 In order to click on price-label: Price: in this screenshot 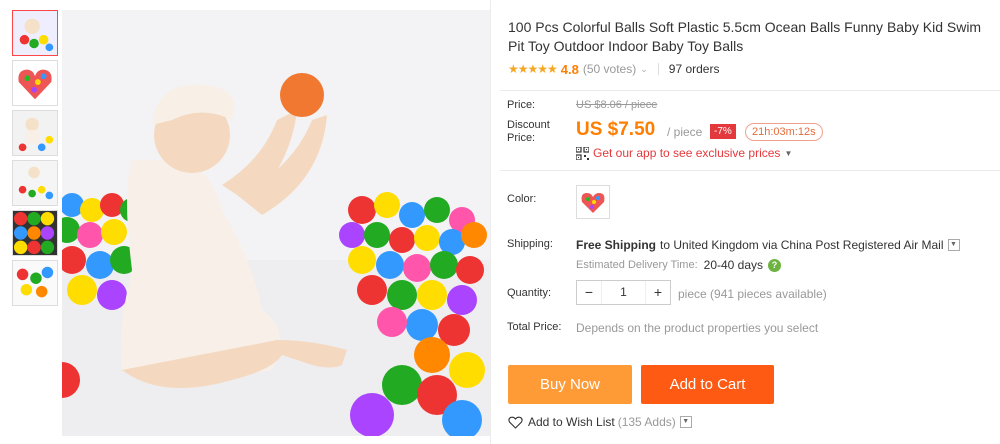, I will do `click(521, 105)`.